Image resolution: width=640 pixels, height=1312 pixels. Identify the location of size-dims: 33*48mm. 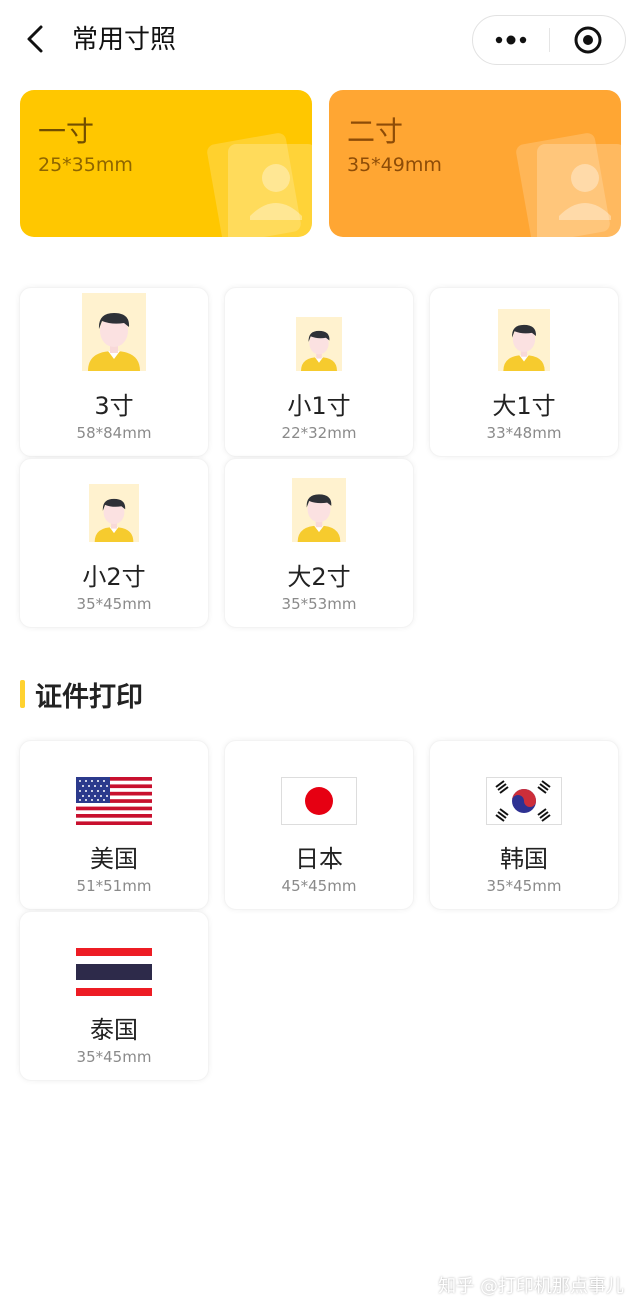
(524, 433).